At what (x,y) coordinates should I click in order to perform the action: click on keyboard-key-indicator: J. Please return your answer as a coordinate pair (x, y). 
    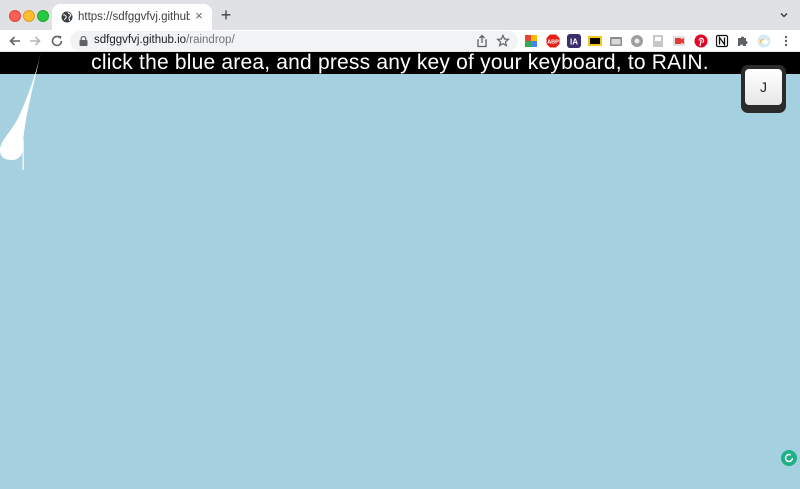
    Looking at the image, I should click on (763, 89).